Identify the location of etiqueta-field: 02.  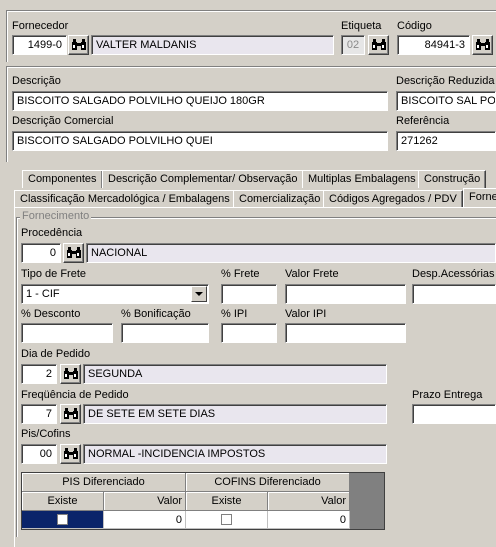
(353, 45).